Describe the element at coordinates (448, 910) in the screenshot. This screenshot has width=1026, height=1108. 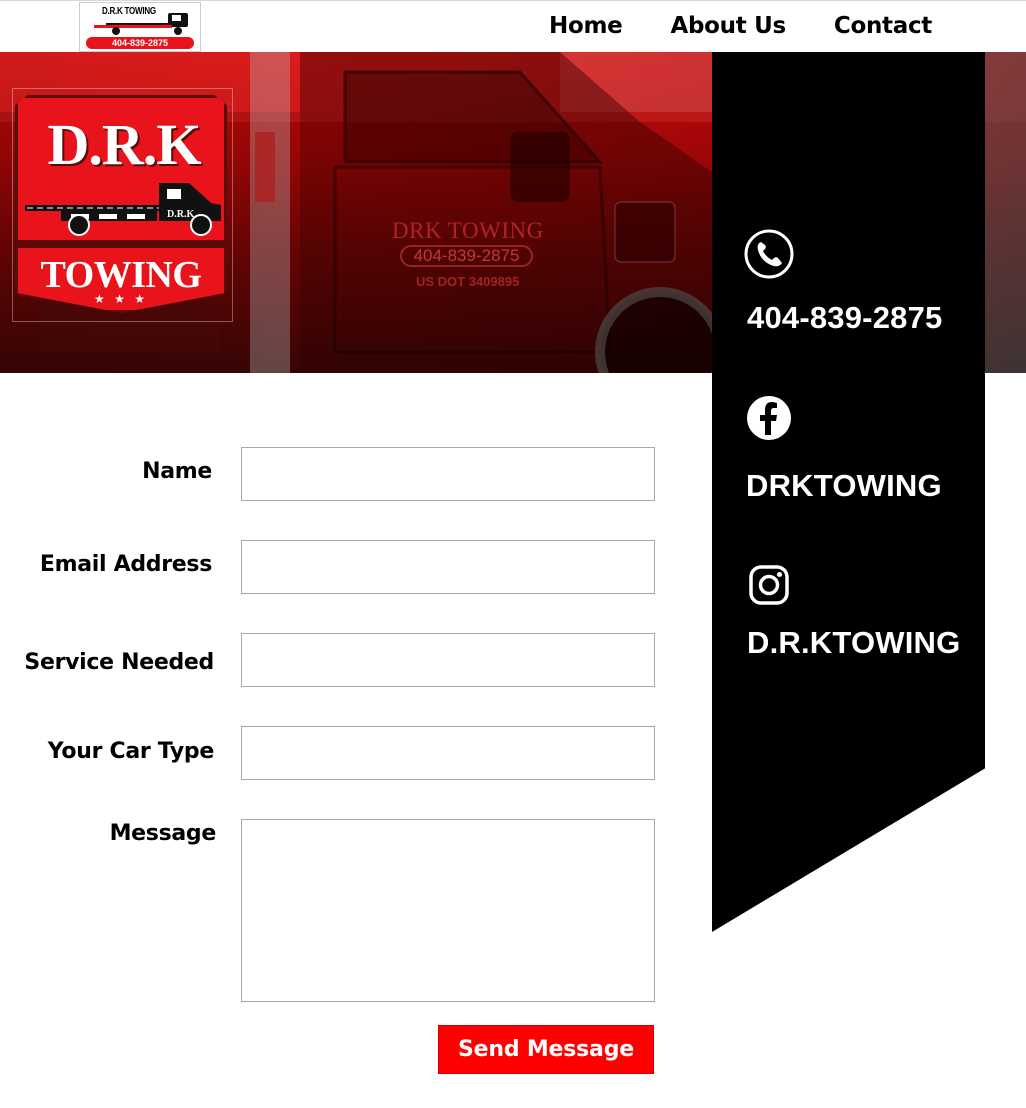
I see `message-textarea` at that location.